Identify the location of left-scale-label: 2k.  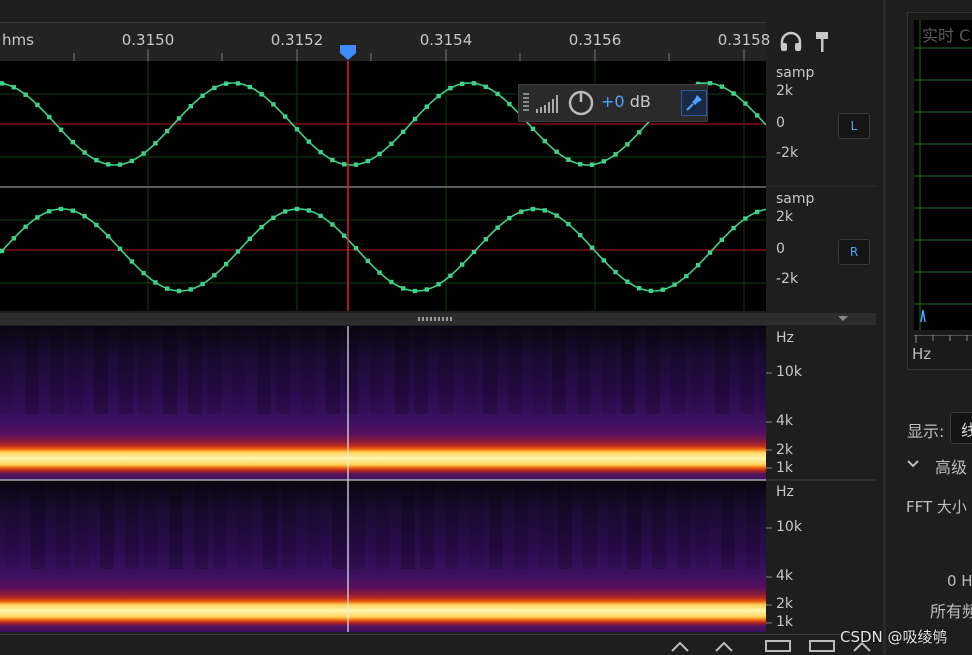
(785, 91).